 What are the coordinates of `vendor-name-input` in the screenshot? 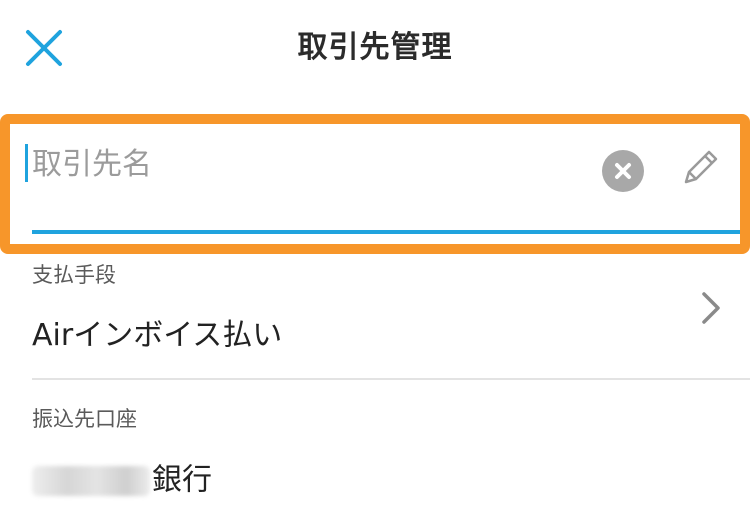 It's located at (312, 164).